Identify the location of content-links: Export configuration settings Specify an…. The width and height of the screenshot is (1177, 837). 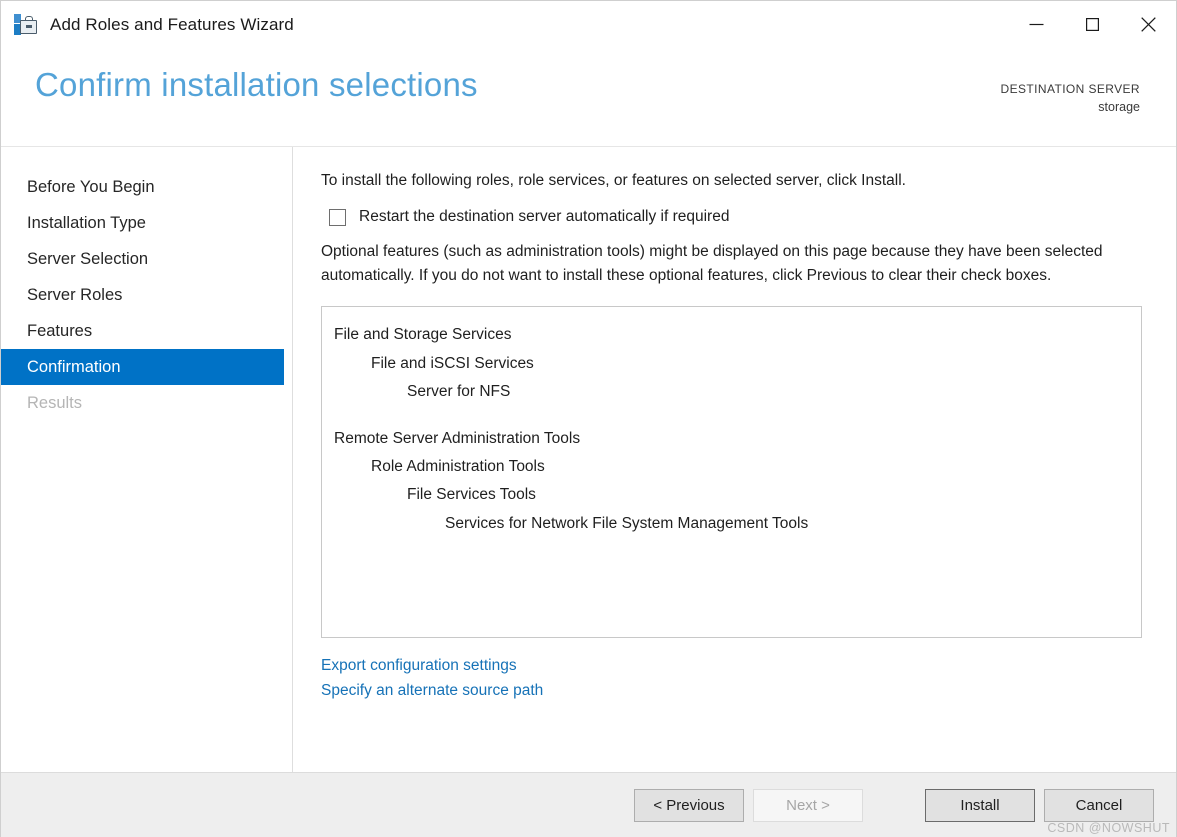
(731, 679).